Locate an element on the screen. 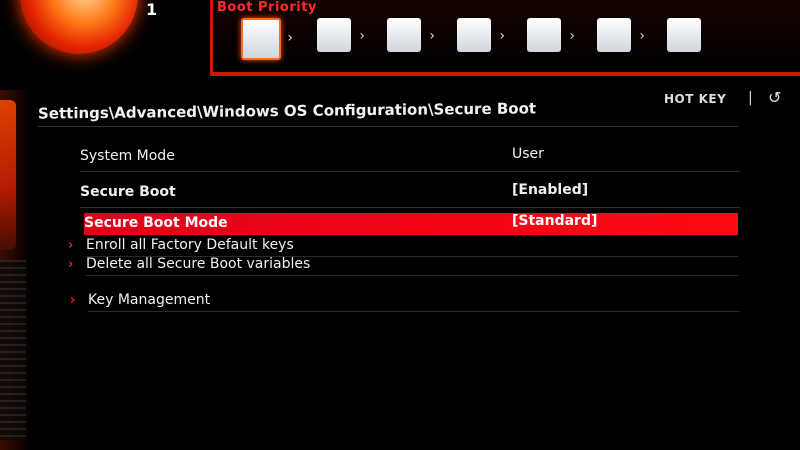  boot-priority-bar: Boot Priority is located at coordinates (505, 38).